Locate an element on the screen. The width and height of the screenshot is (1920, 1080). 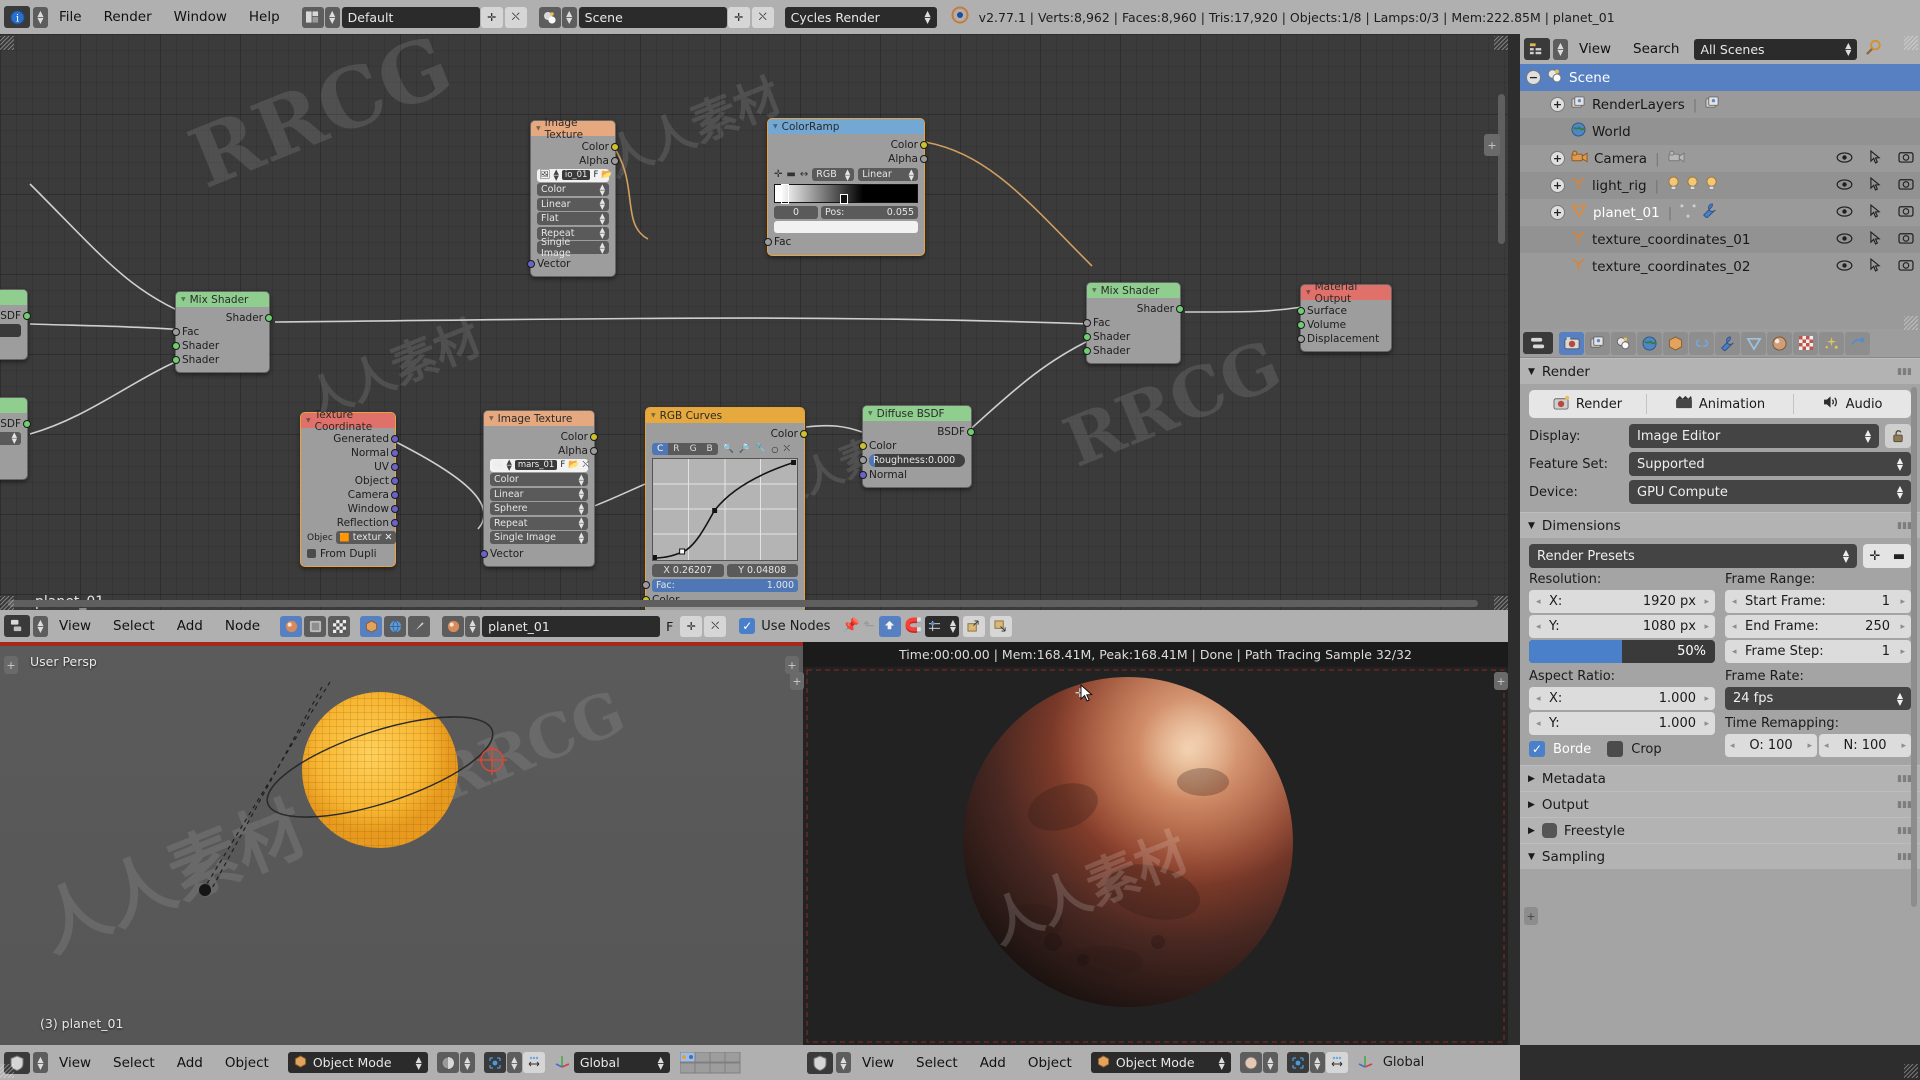
panel-header-render: ▼ Render ▮▮▮ is located at coordinates (1720, 371).